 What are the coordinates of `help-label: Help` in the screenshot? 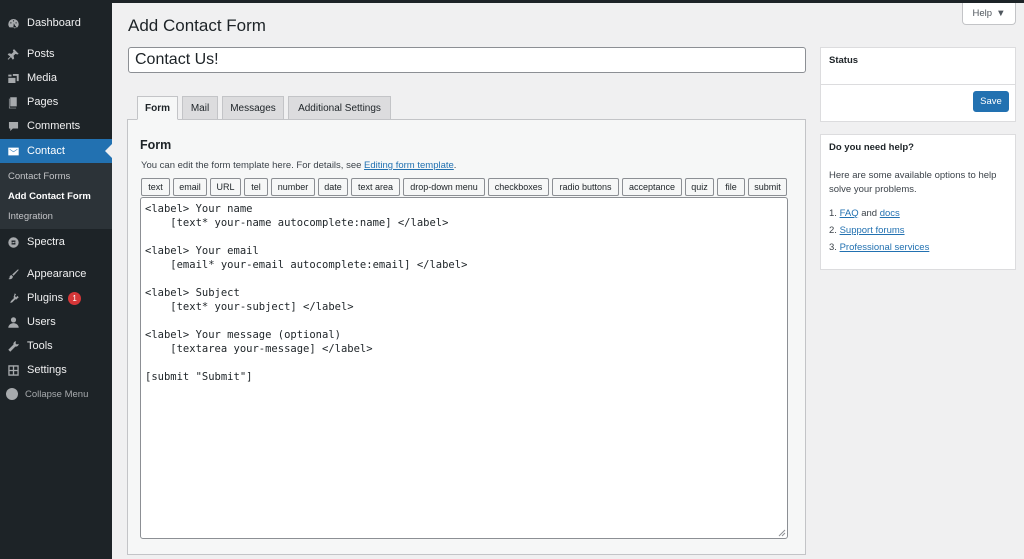 It's located at (982, 13).